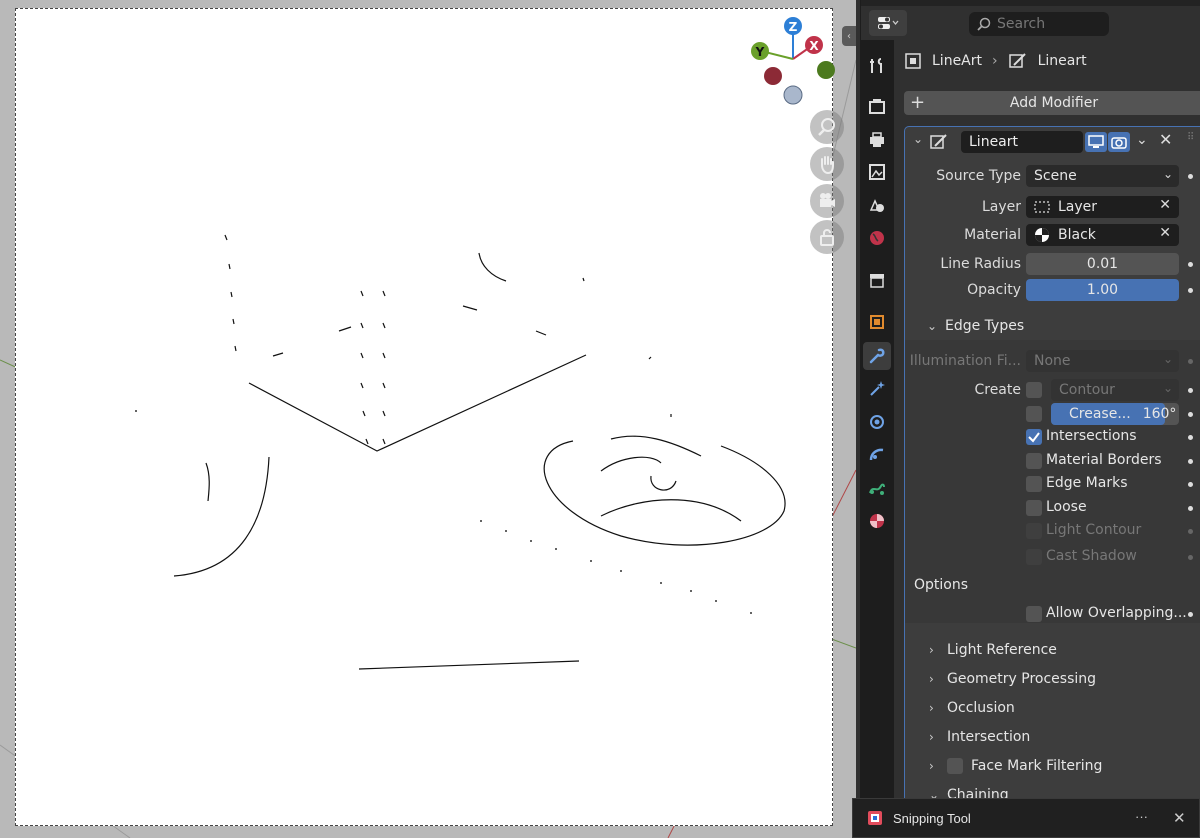  Describe the element at coordinates (877, 422) in the screenshot. I see `tab-physics` at that location.